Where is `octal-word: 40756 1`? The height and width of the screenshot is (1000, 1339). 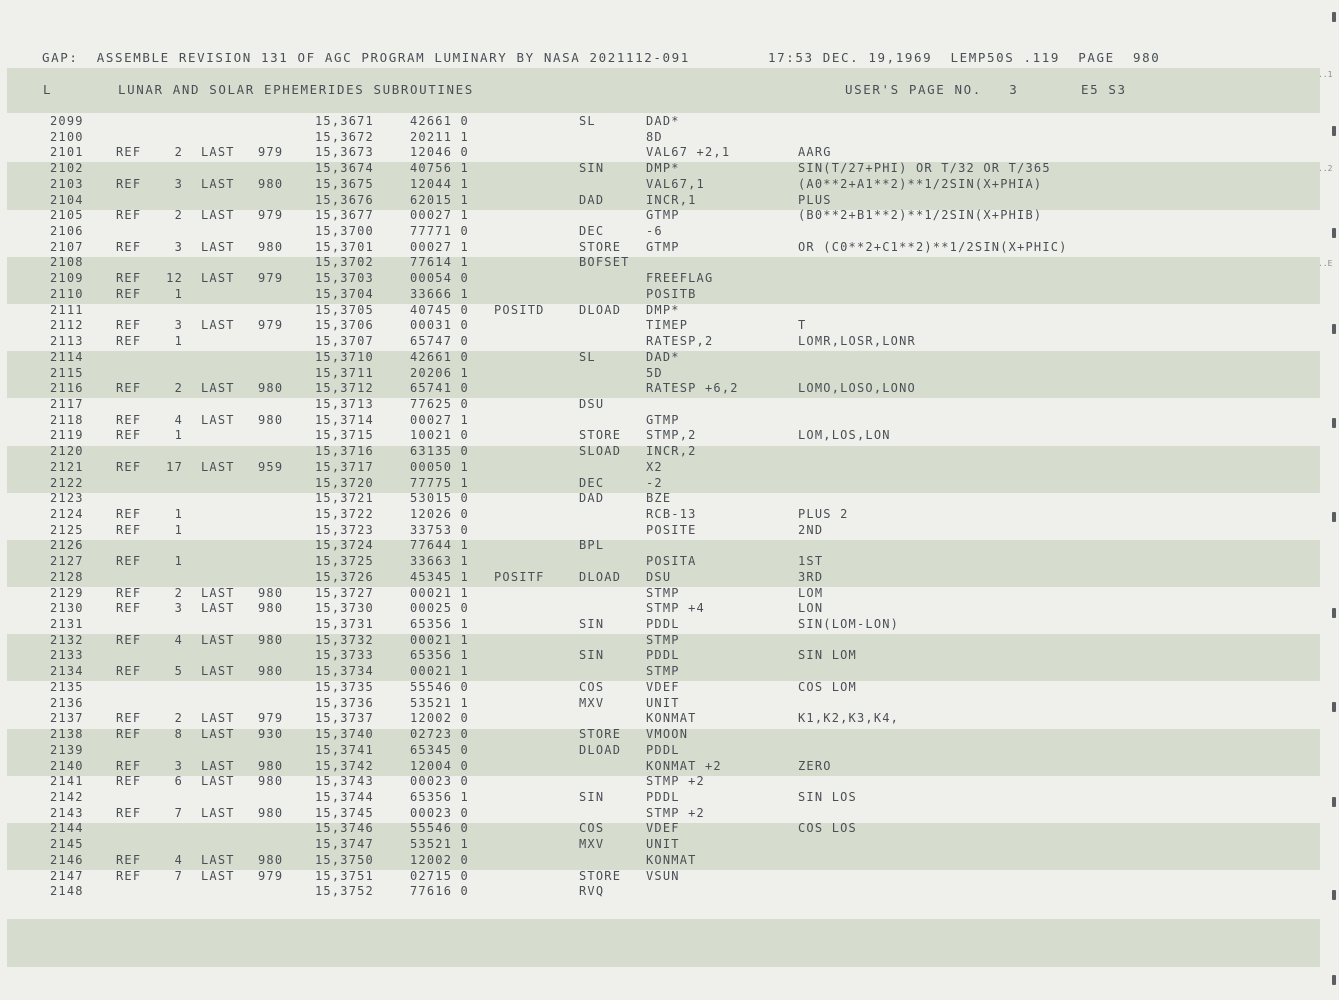
octal-word: 40756 1 is located at coordinates (439, 168).